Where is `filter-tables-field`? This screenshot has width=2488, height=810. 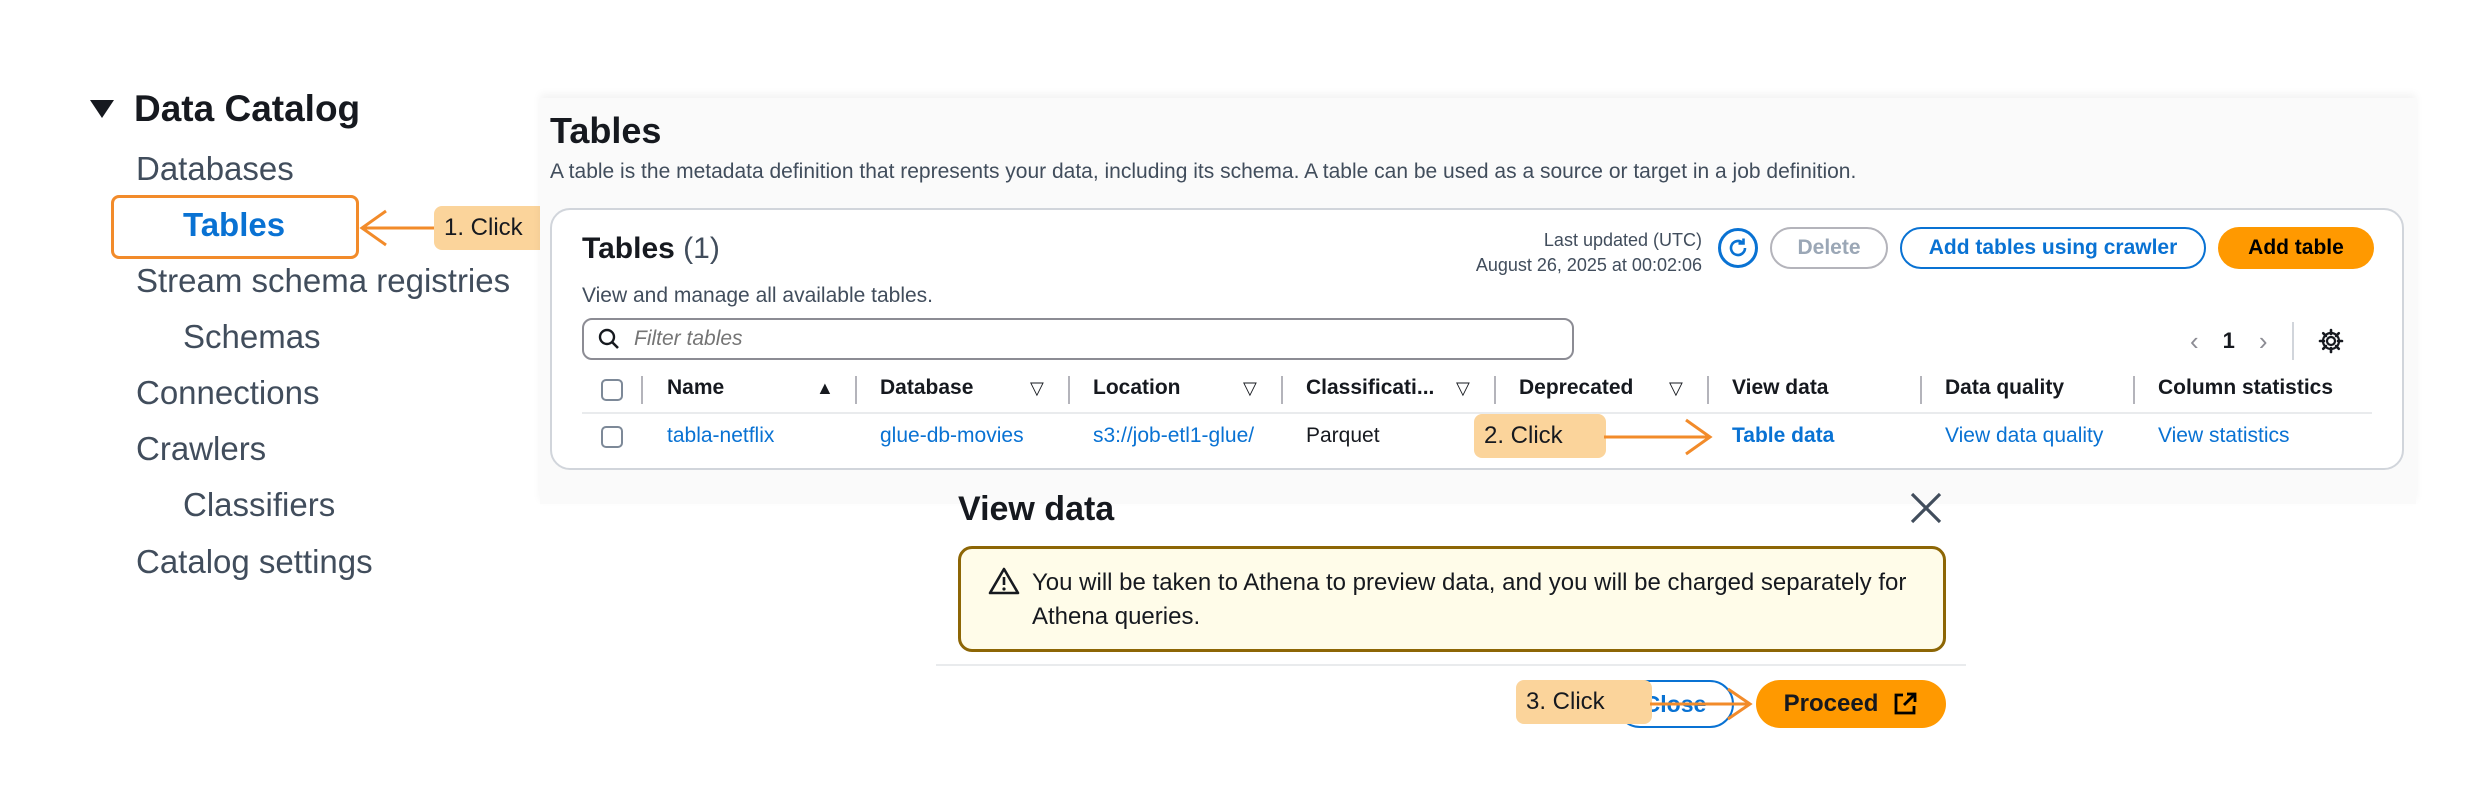
filter-tables-field is located at coordinates (1078, 339).